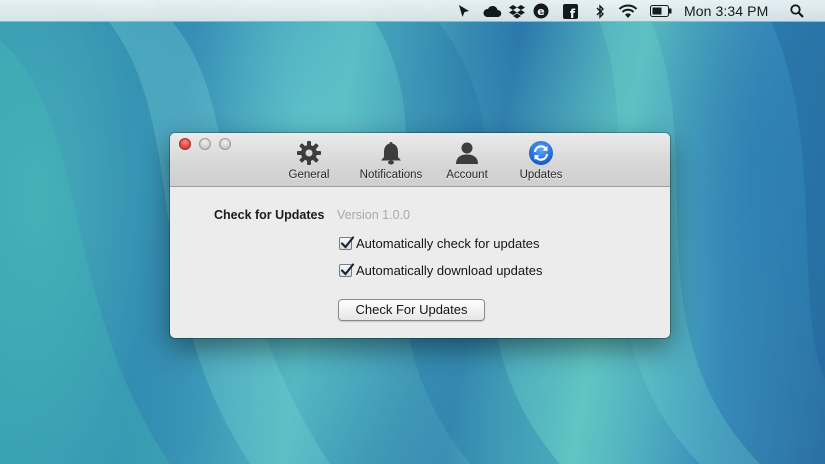 This screenshot has width=825, height=464. What do you see at coordinates (467, 153) in the screenshot?
I see `person-icon` at bounding box center [467, 153].